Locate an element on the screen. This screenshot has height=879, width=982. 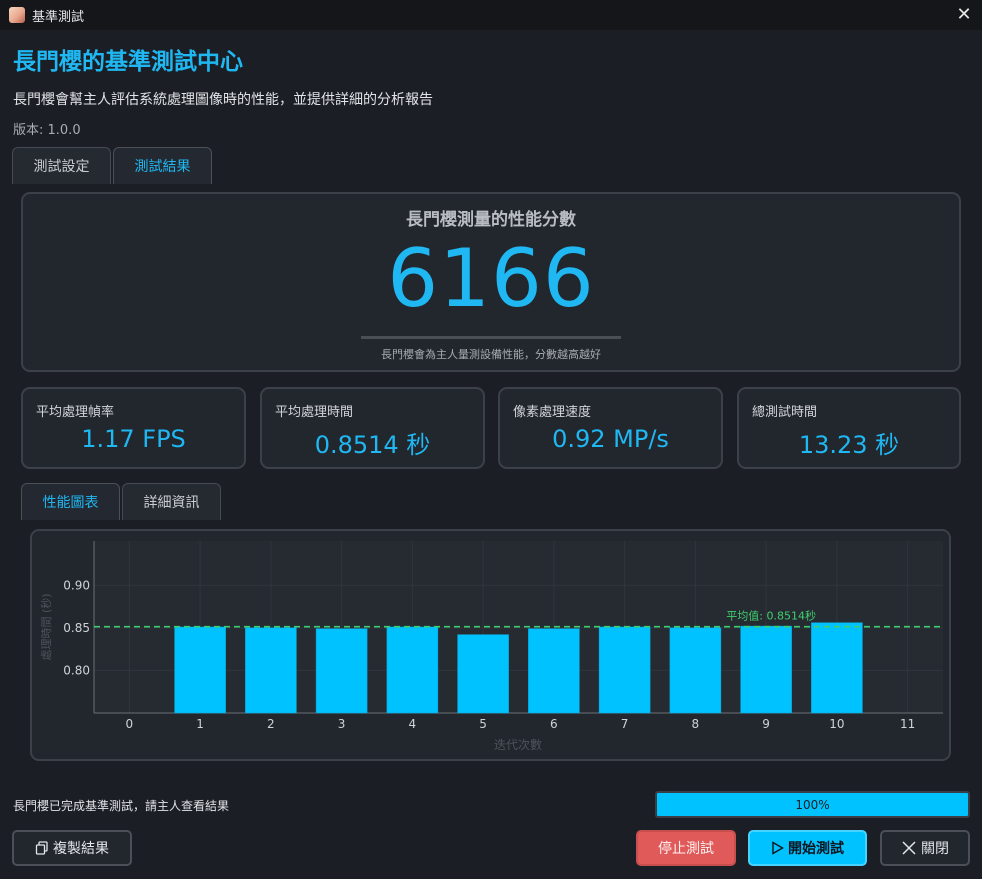
play-icon is located at coordinates (778, 848).